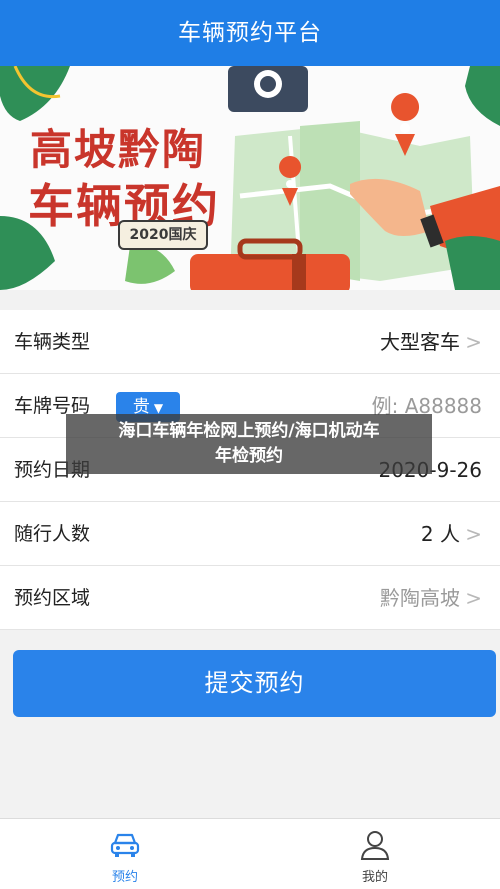 The image size is (500, 889). I want to click on passenger-count-value: 2 人, so click(440, 534).